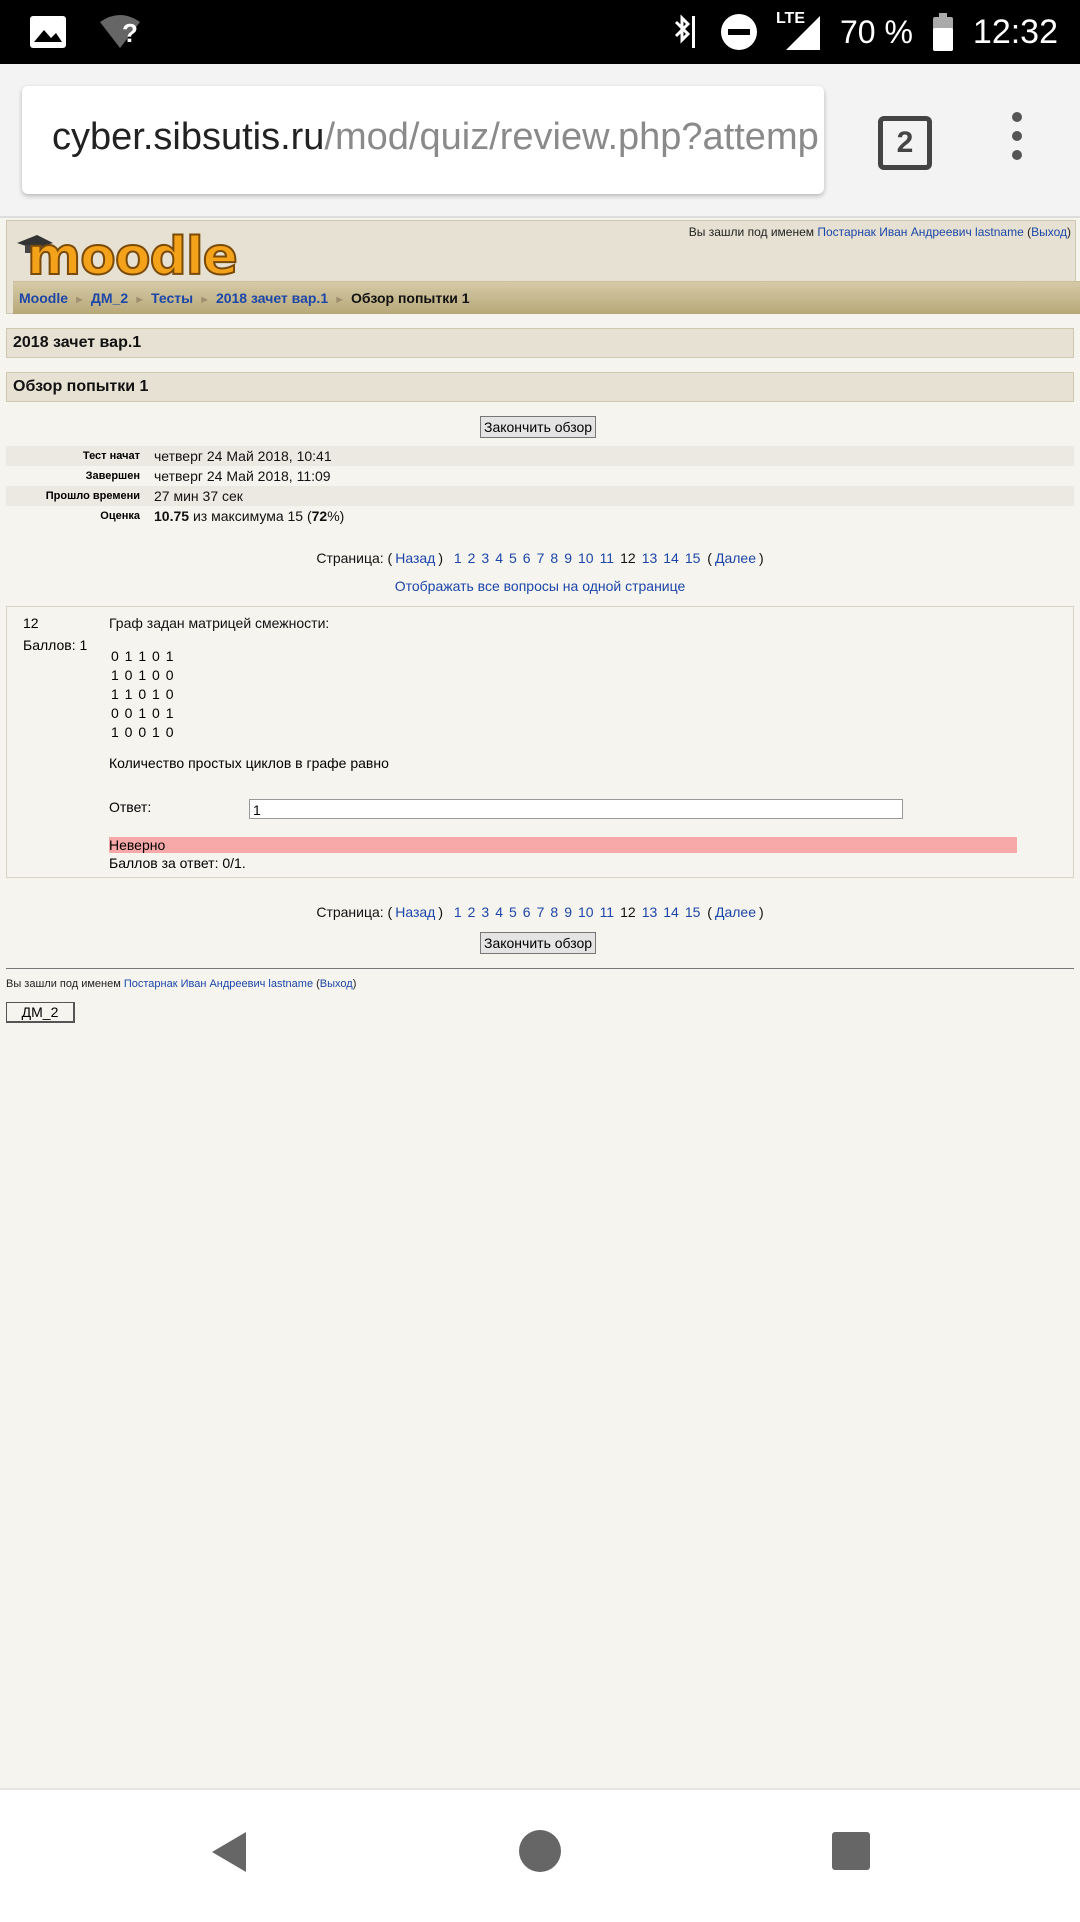 The image size is (1080, 1922). What do you see at coordinates (188, 137) in the screenshot?
I see `url-domain: cyber.sibsutis.ru` at bounding box center [188, 137].